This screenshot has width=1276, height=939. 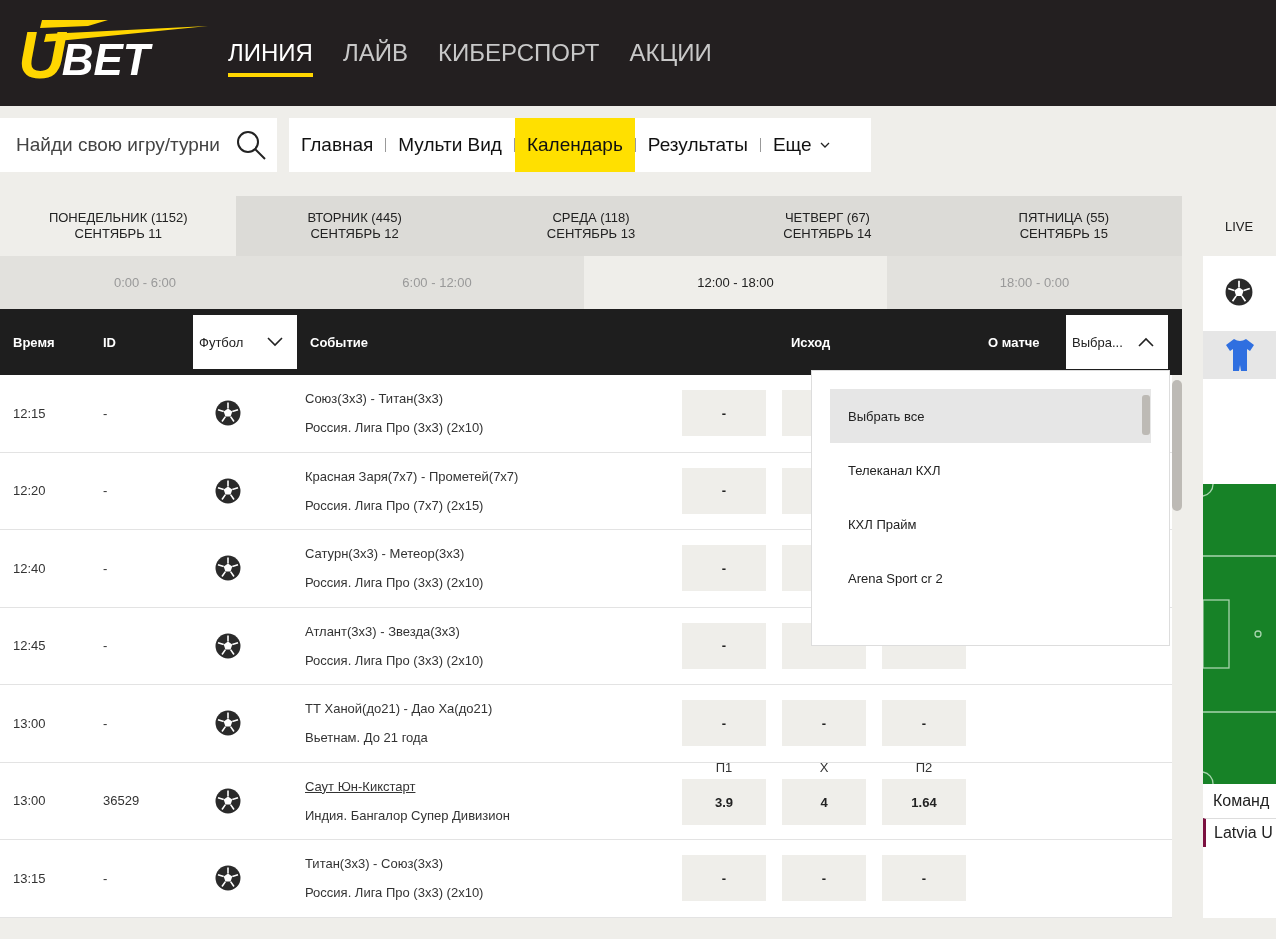 What do you see at coordinates (251, 145) in the screenshot?
I see `search-icon` at bounding box center [251, 145].